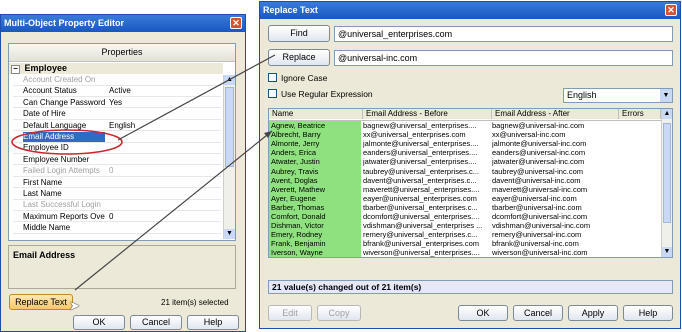 The width and height of the screenshot is (682, 332). Describe the element at coordinates (618, 95) in the screenshot. I see `language-select: English ▼` at that location.